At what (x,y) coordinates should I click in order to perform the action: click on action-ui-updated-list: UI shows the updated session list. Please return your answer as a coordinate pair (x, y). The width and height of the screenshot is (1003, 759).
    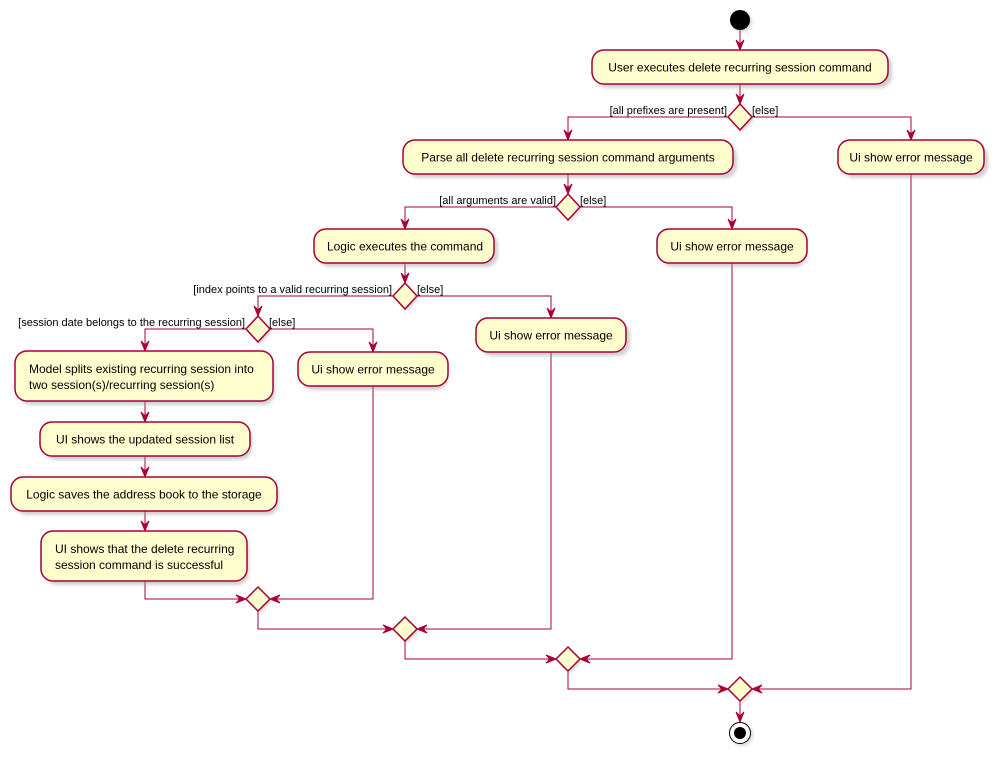
    Looking at the image, I should click on (145, 440).